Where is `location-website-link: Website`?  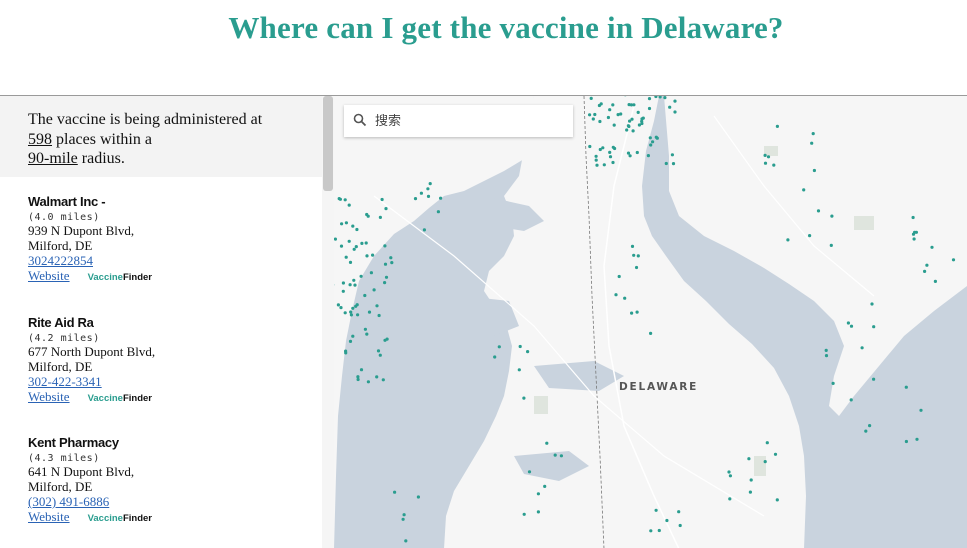 location-website-link: Website is located at coordinates (49, 275).